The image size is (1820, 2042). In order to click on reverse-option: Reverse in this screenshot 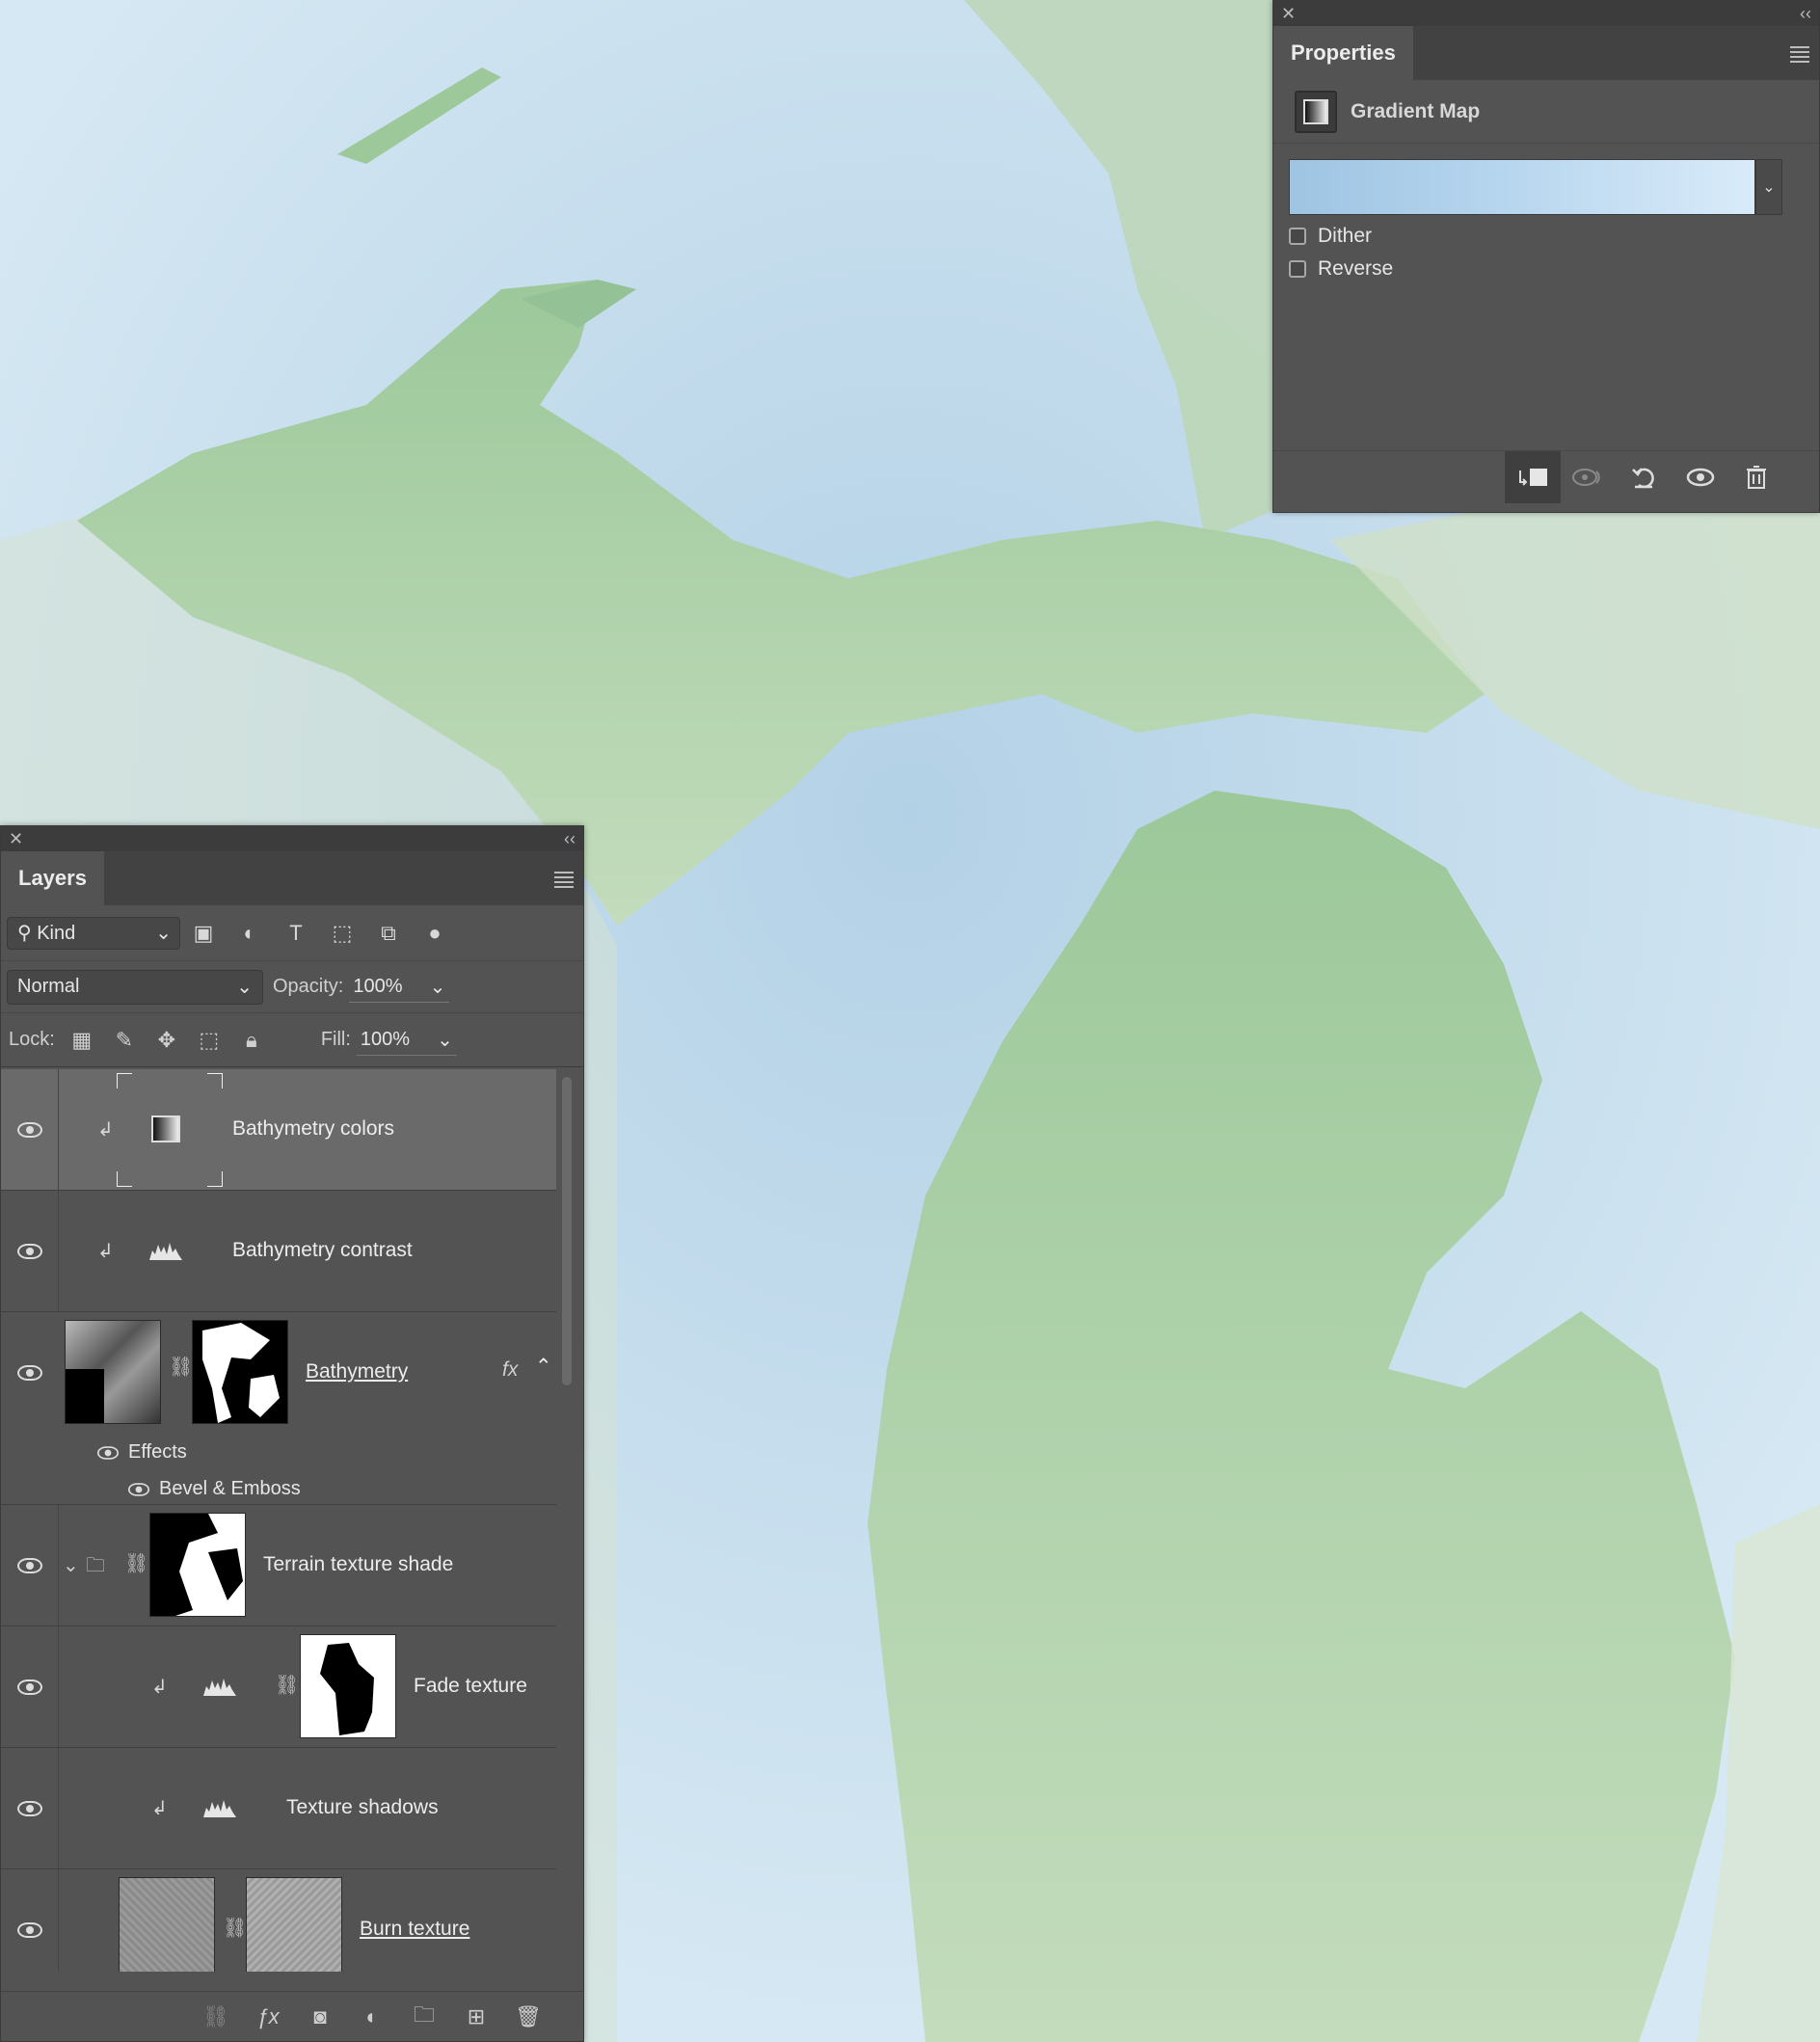, I will do `click(1341, 269)`.